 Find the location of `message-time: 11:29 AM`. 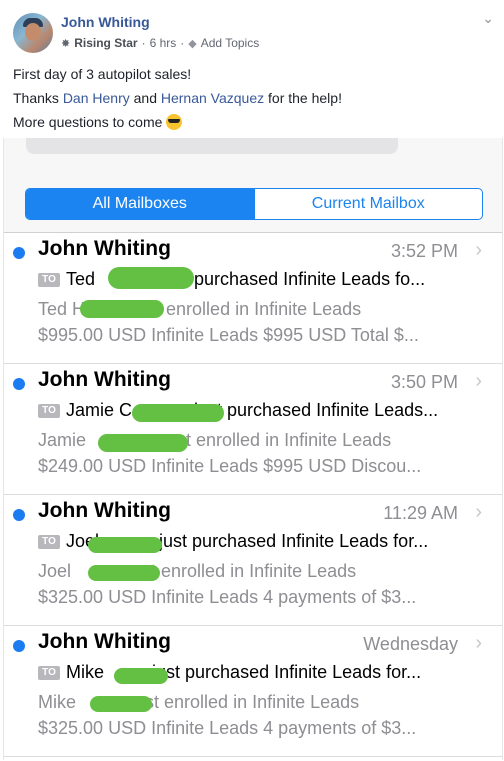

message-time: 11:29 AM is located at coordinates (420, 513).